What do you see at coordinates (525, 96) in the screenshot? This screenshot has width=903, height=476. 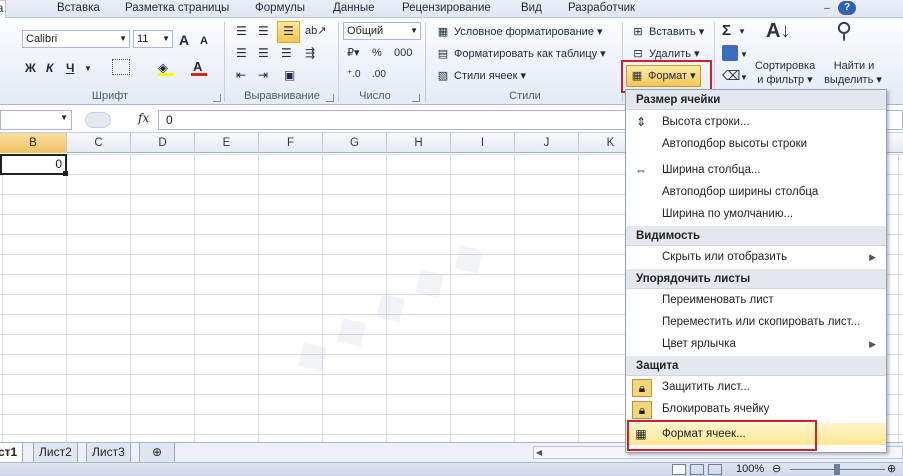 I see `group-label-styles: Стили` at bounding box center [525, 96].